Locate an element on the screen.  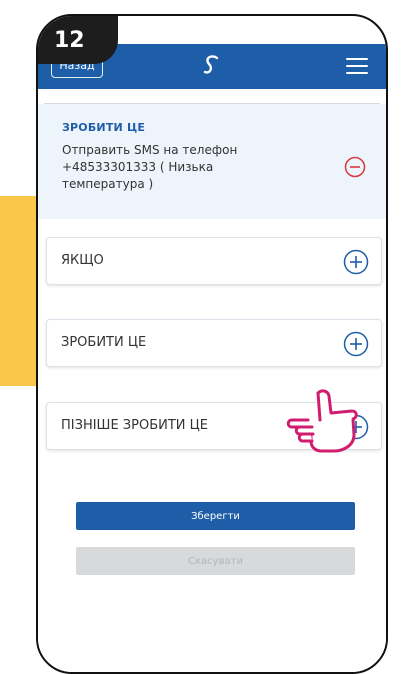
cancel-button: Скасувати is located at coordinates (215, 561).